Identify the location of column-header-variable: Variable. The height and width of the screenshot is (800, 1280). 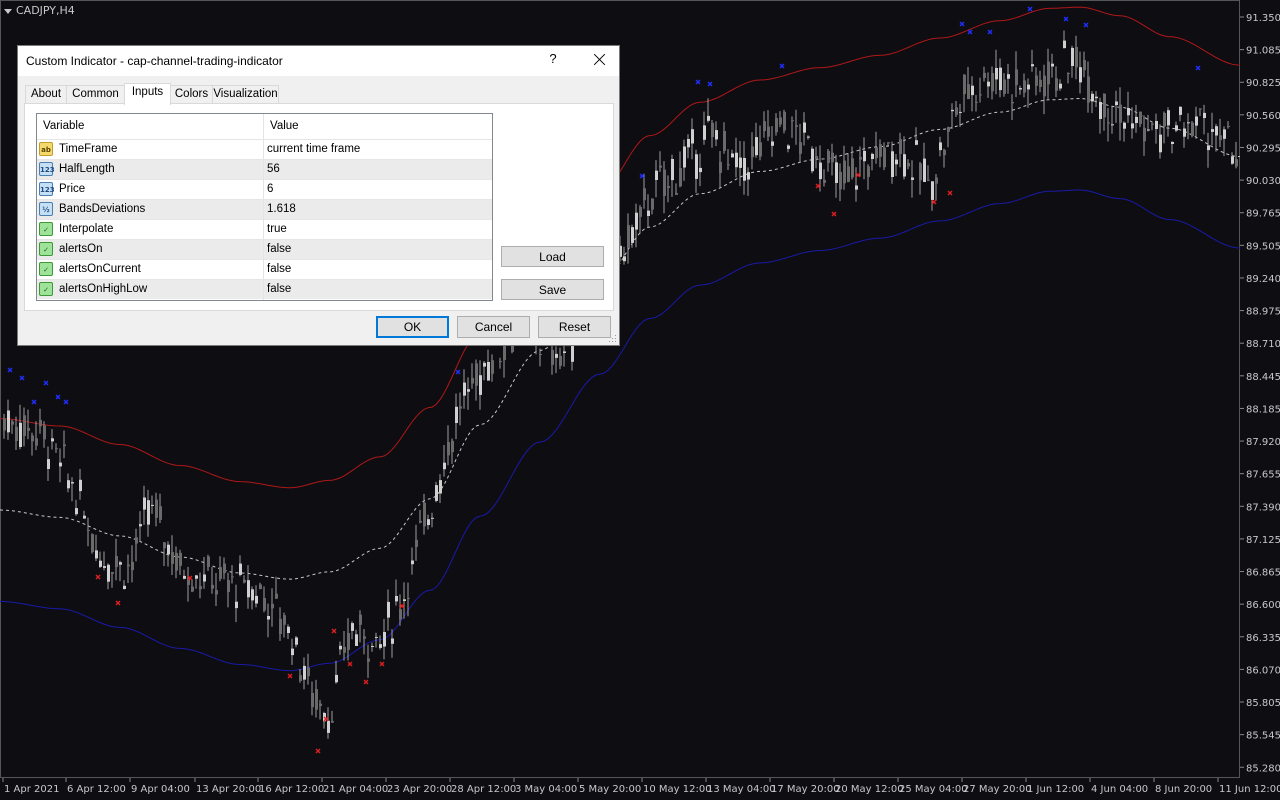
(150, 126).